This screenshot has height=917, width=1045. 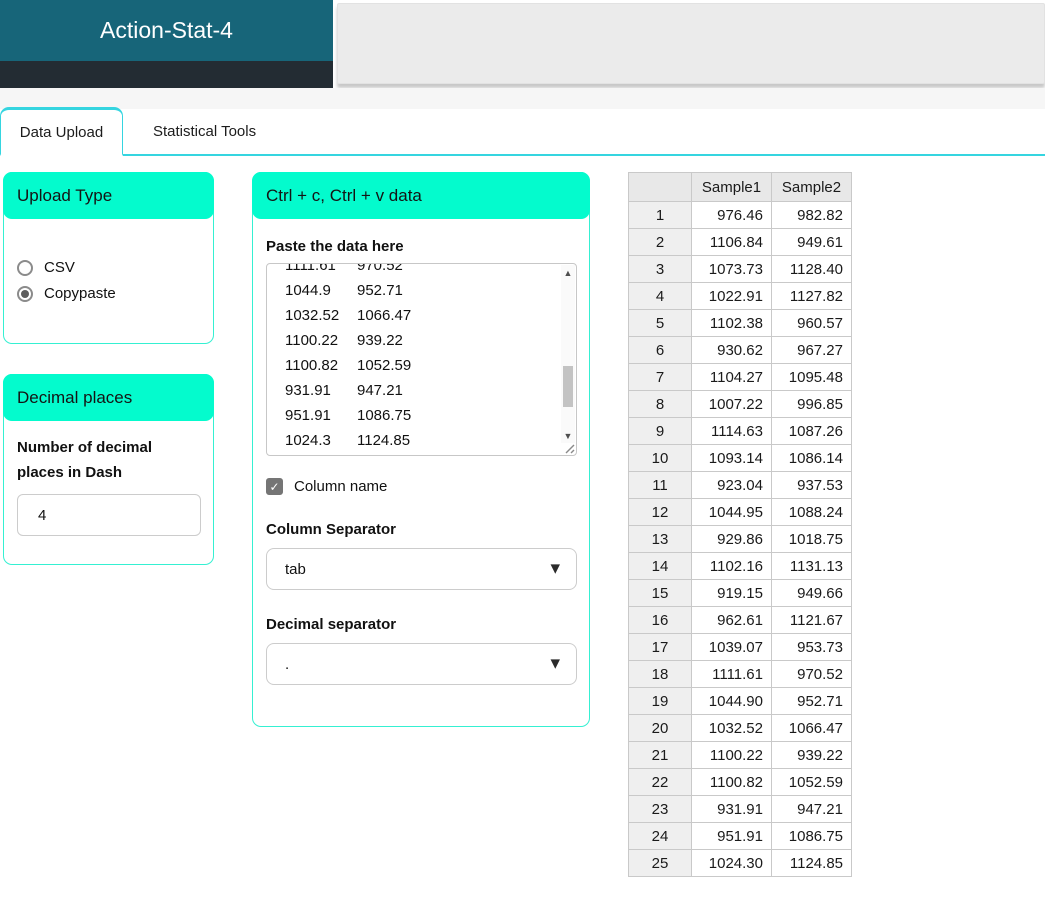 What do you see at coordinates (660, 323) in the screenshot?
I see `row-index: 5` at bounding box center [660, 323].